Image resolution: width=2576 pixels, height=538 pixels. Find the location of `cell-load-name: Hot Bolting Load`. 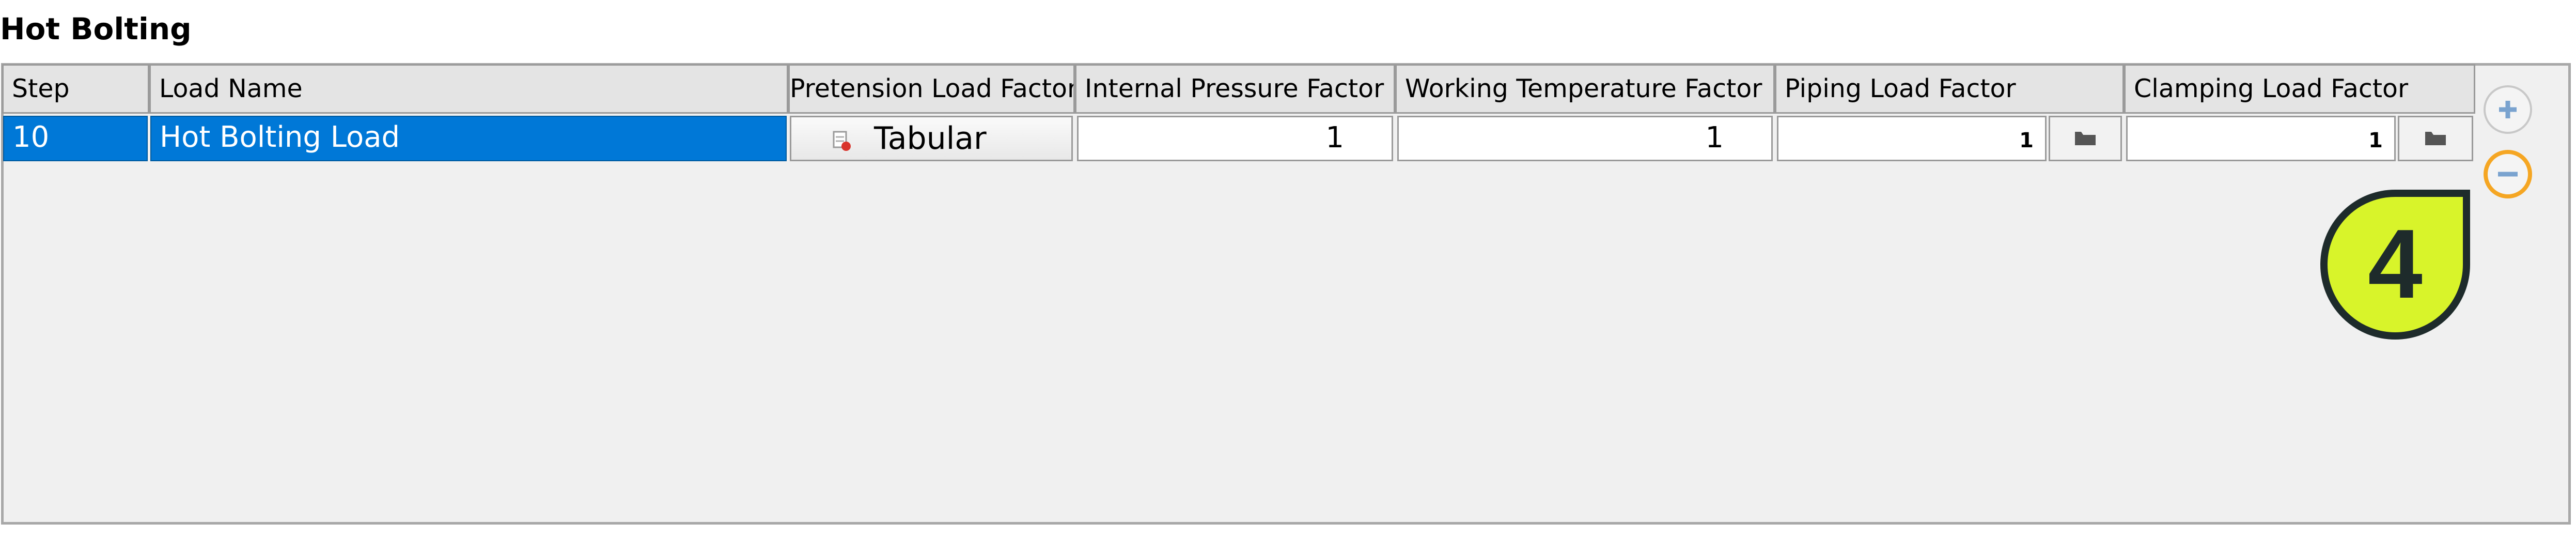

cell-load-name: Hot Bolting Load is located at coordinates (469, 138).